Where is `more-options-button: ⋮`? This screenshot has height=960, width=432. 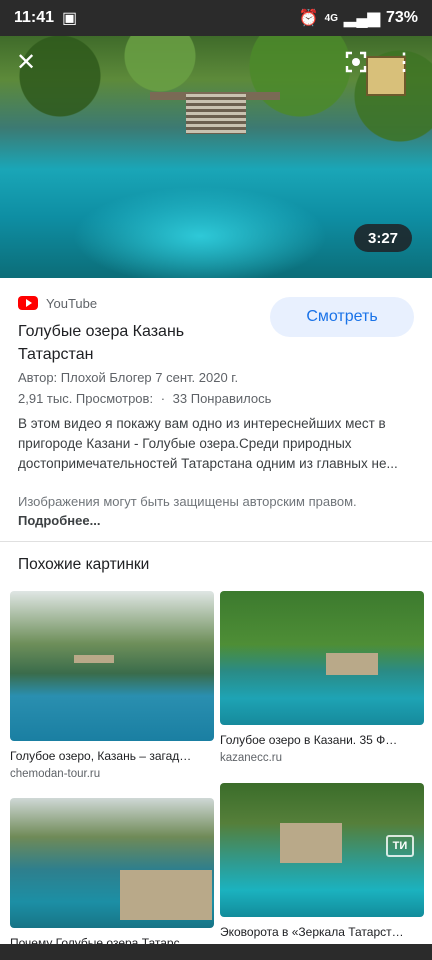 more-options-button: ⋮ is located at coordinates (404, 62).